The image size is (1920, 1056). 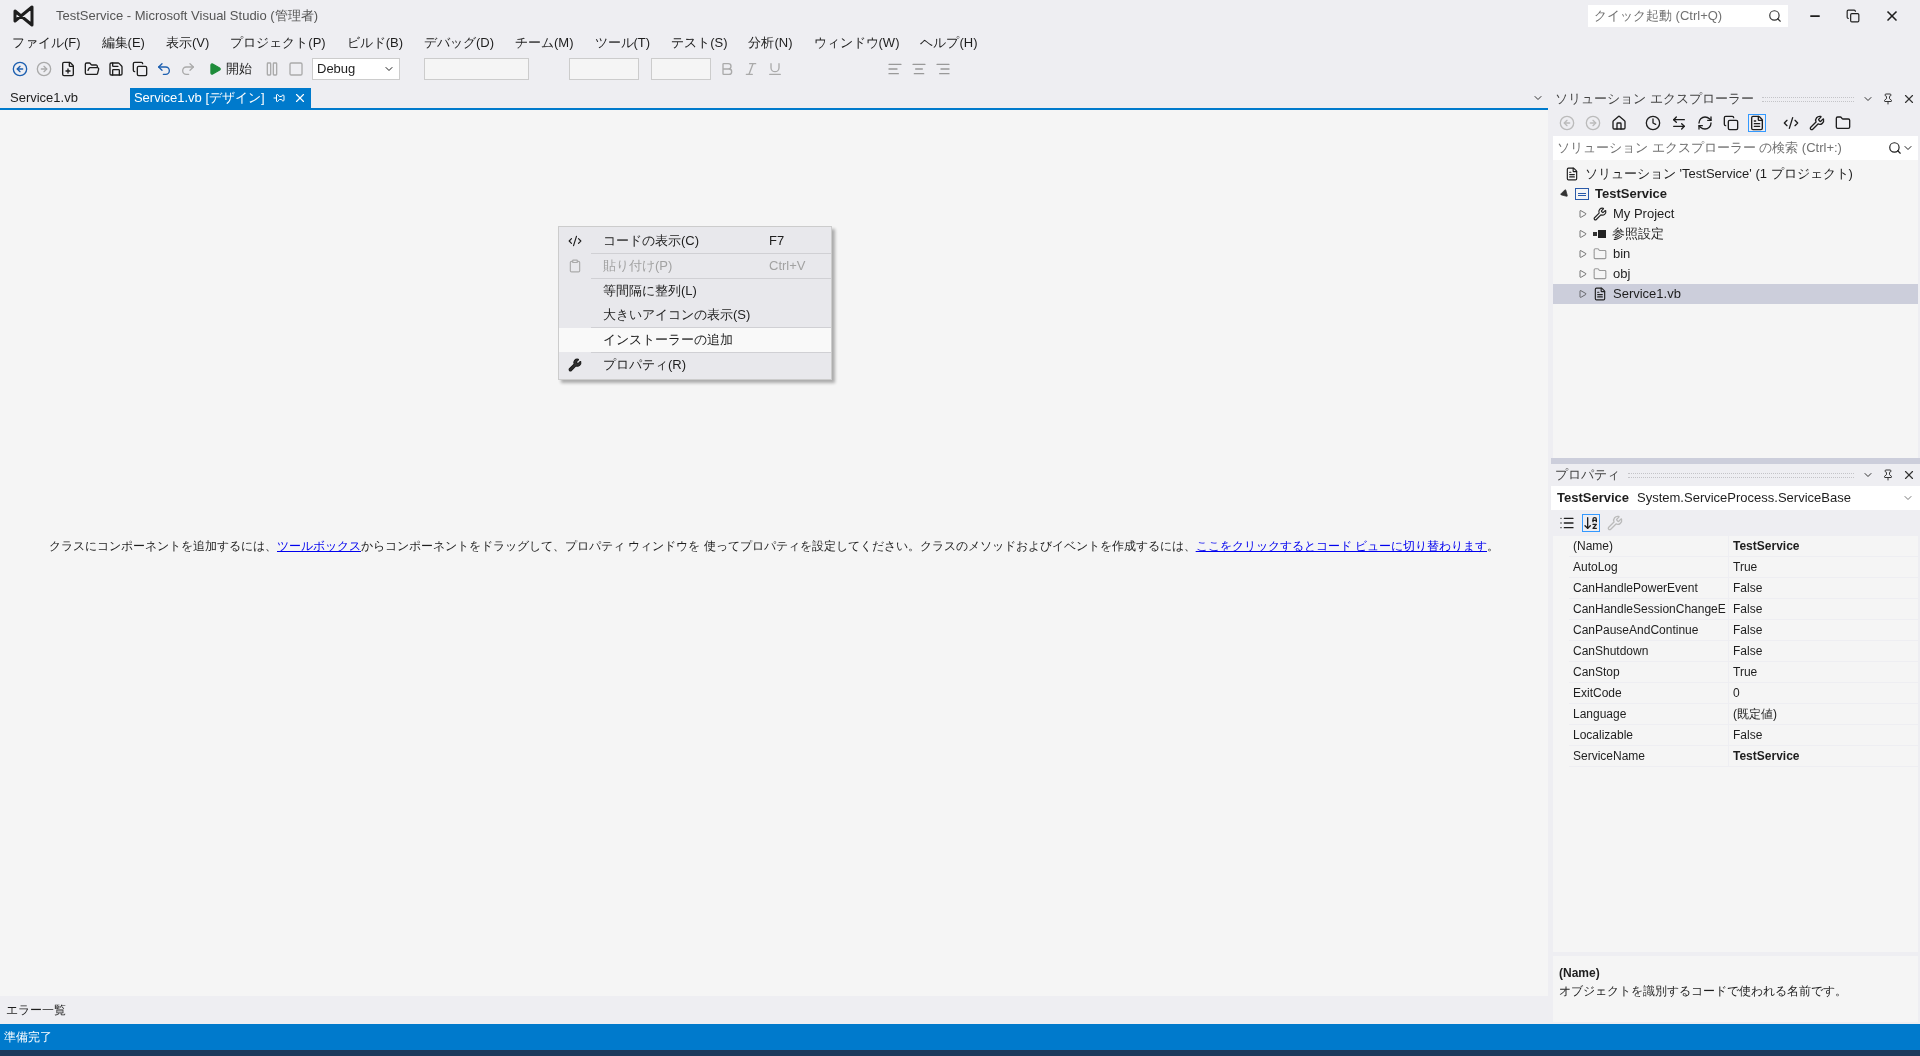 What do you see at coordinates (1823, 693) in the screenshot?
I see `property-value: 0` at bounding box center [1823, 693].